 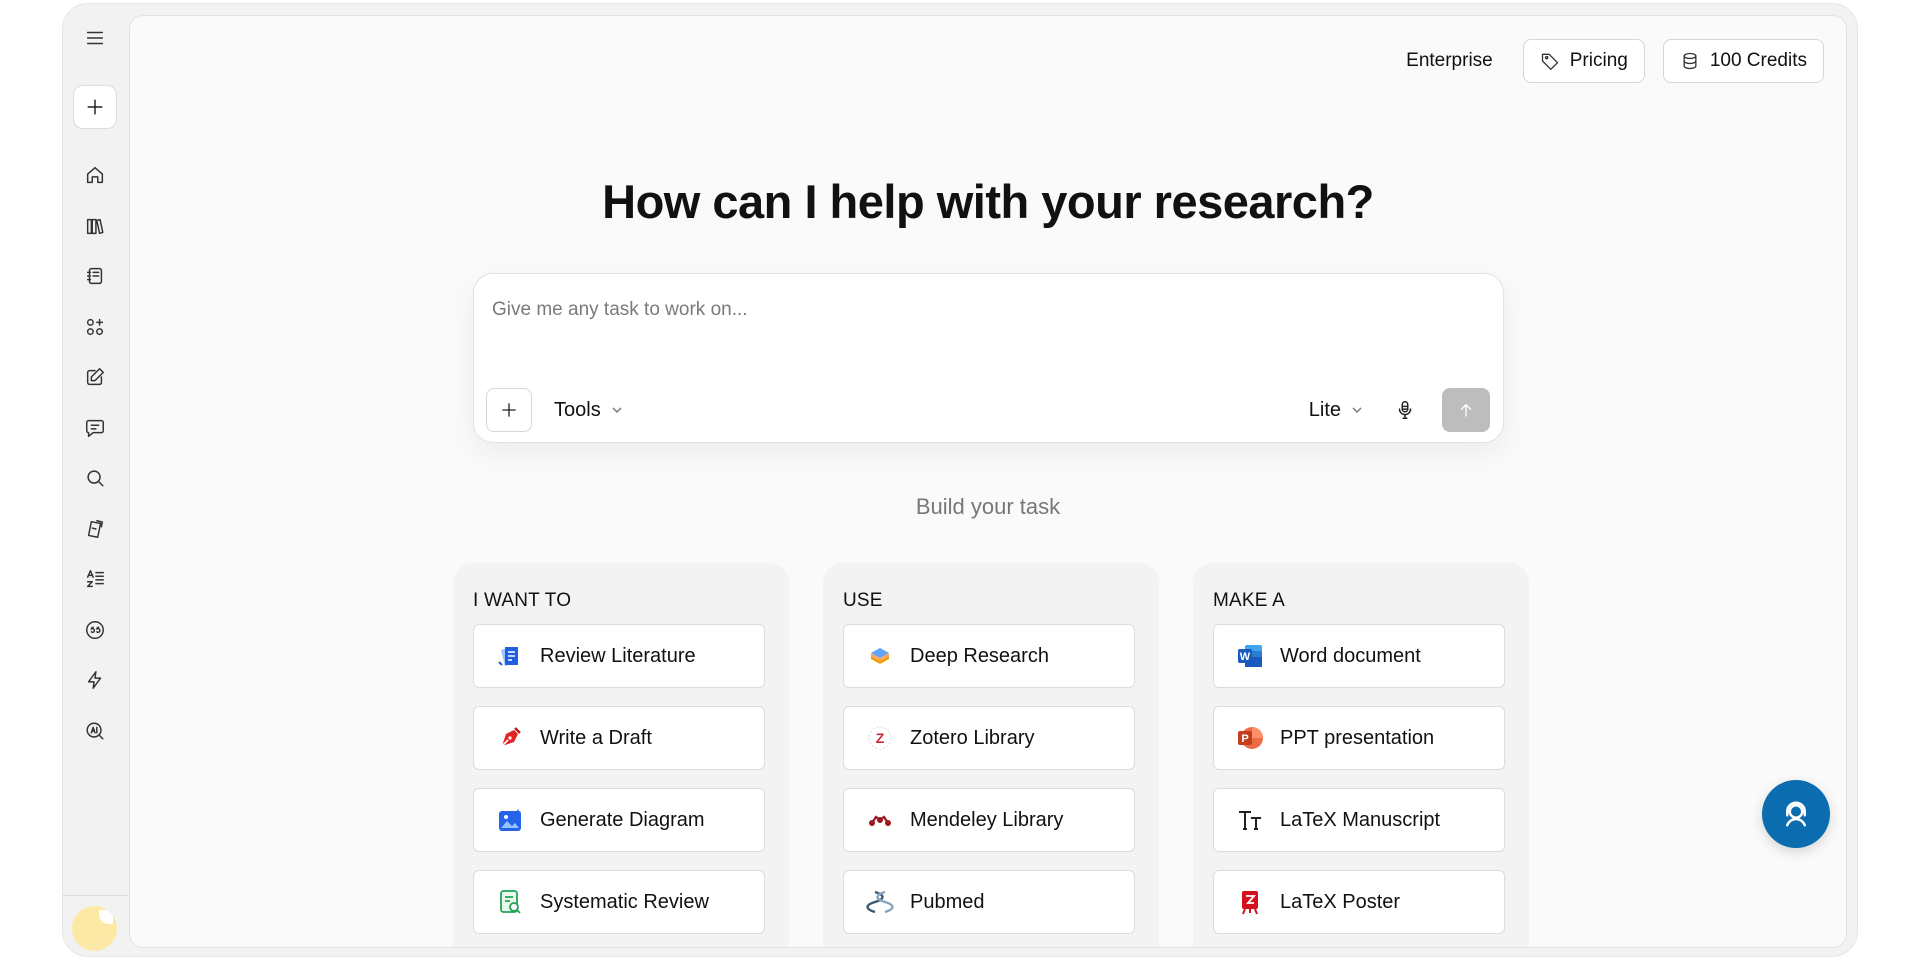 I want to click on option-review-literature: Review Literature, so click(x=619, y=656).